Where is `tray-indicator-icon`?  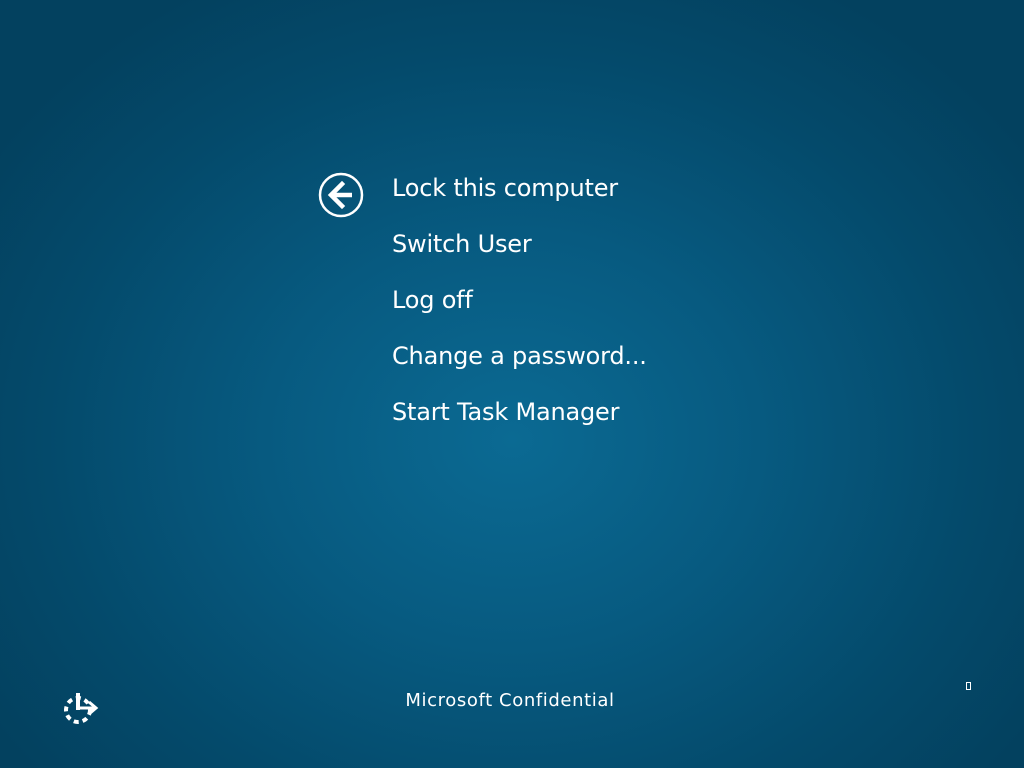 tray-indicator-icon is located at coordinates (968, 686).